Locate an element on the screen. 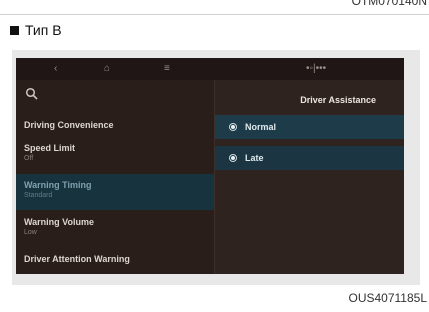 The height and width of the screenshot is (312, 429). menu-icon: ≡ is located at coordinates (167, 68).